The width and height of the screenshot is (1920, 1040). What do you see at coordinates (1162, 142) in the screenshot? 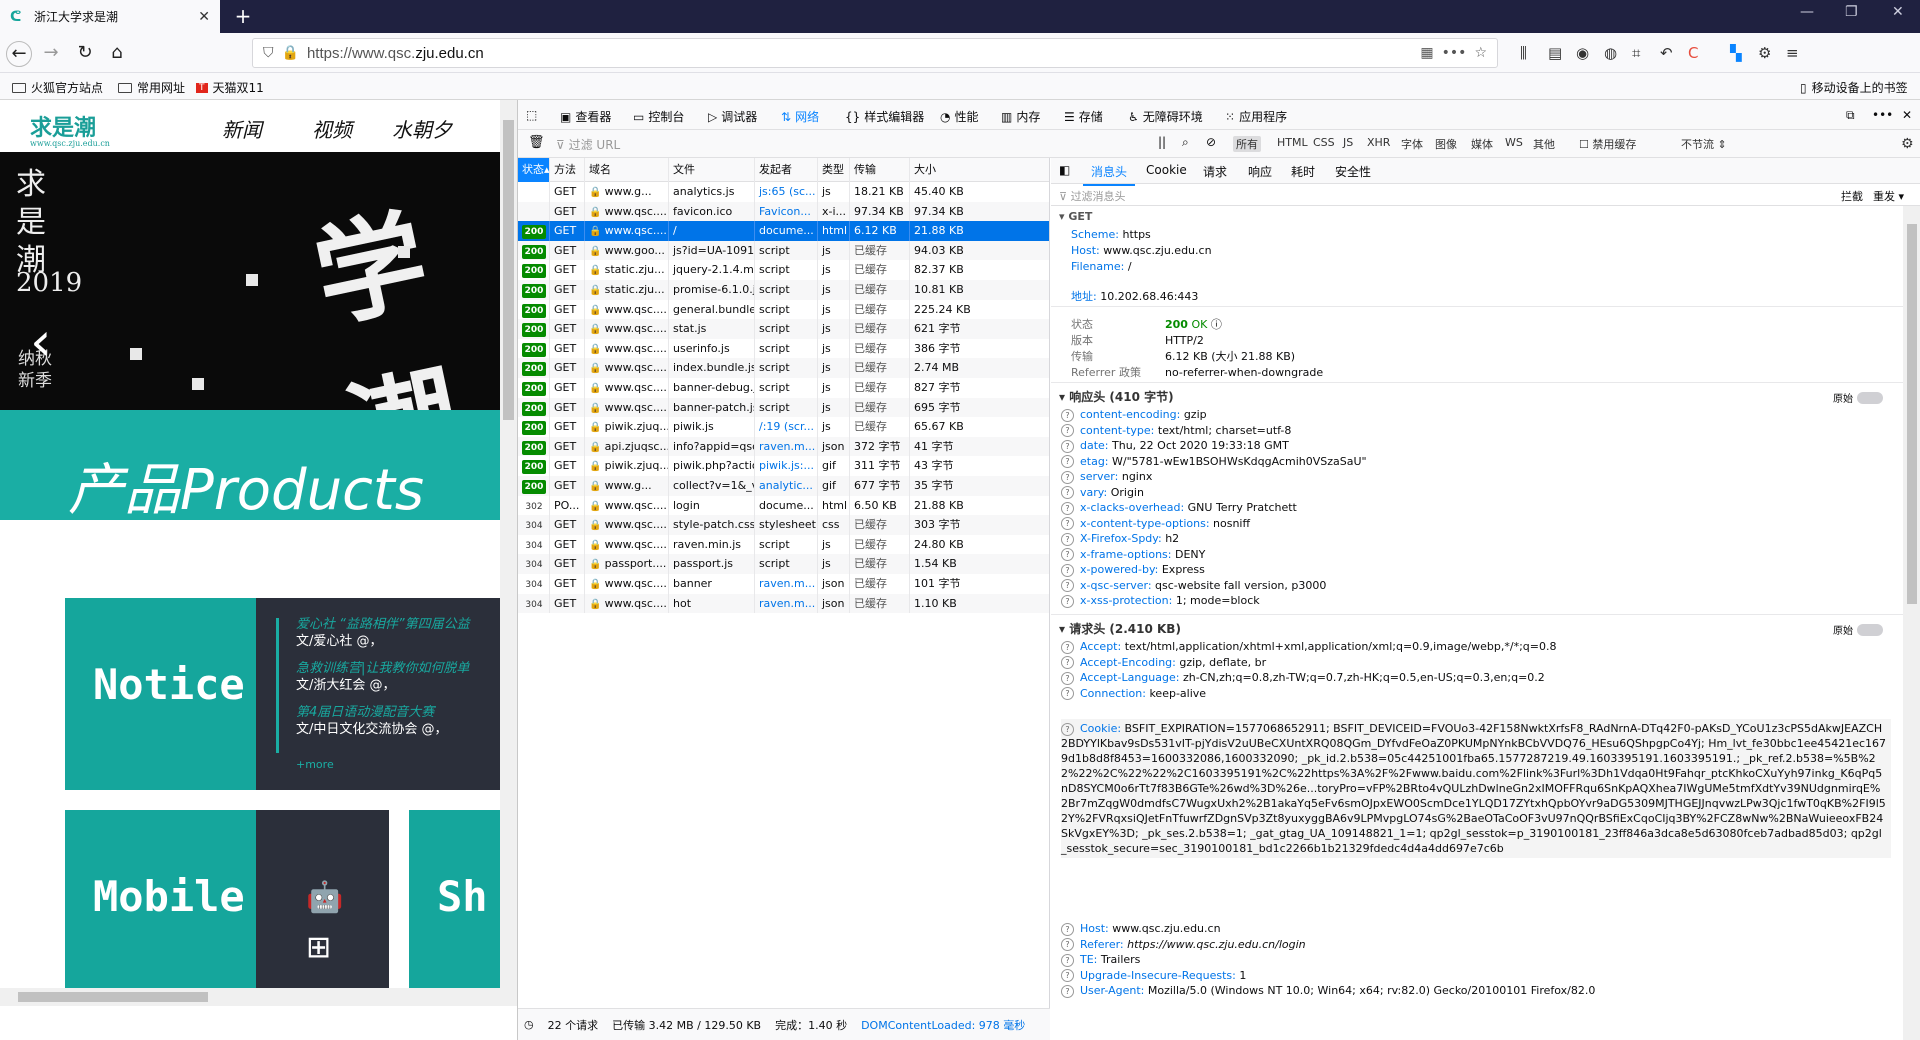
I see `pause-icon: ||` at bounding box center [1162, 142].